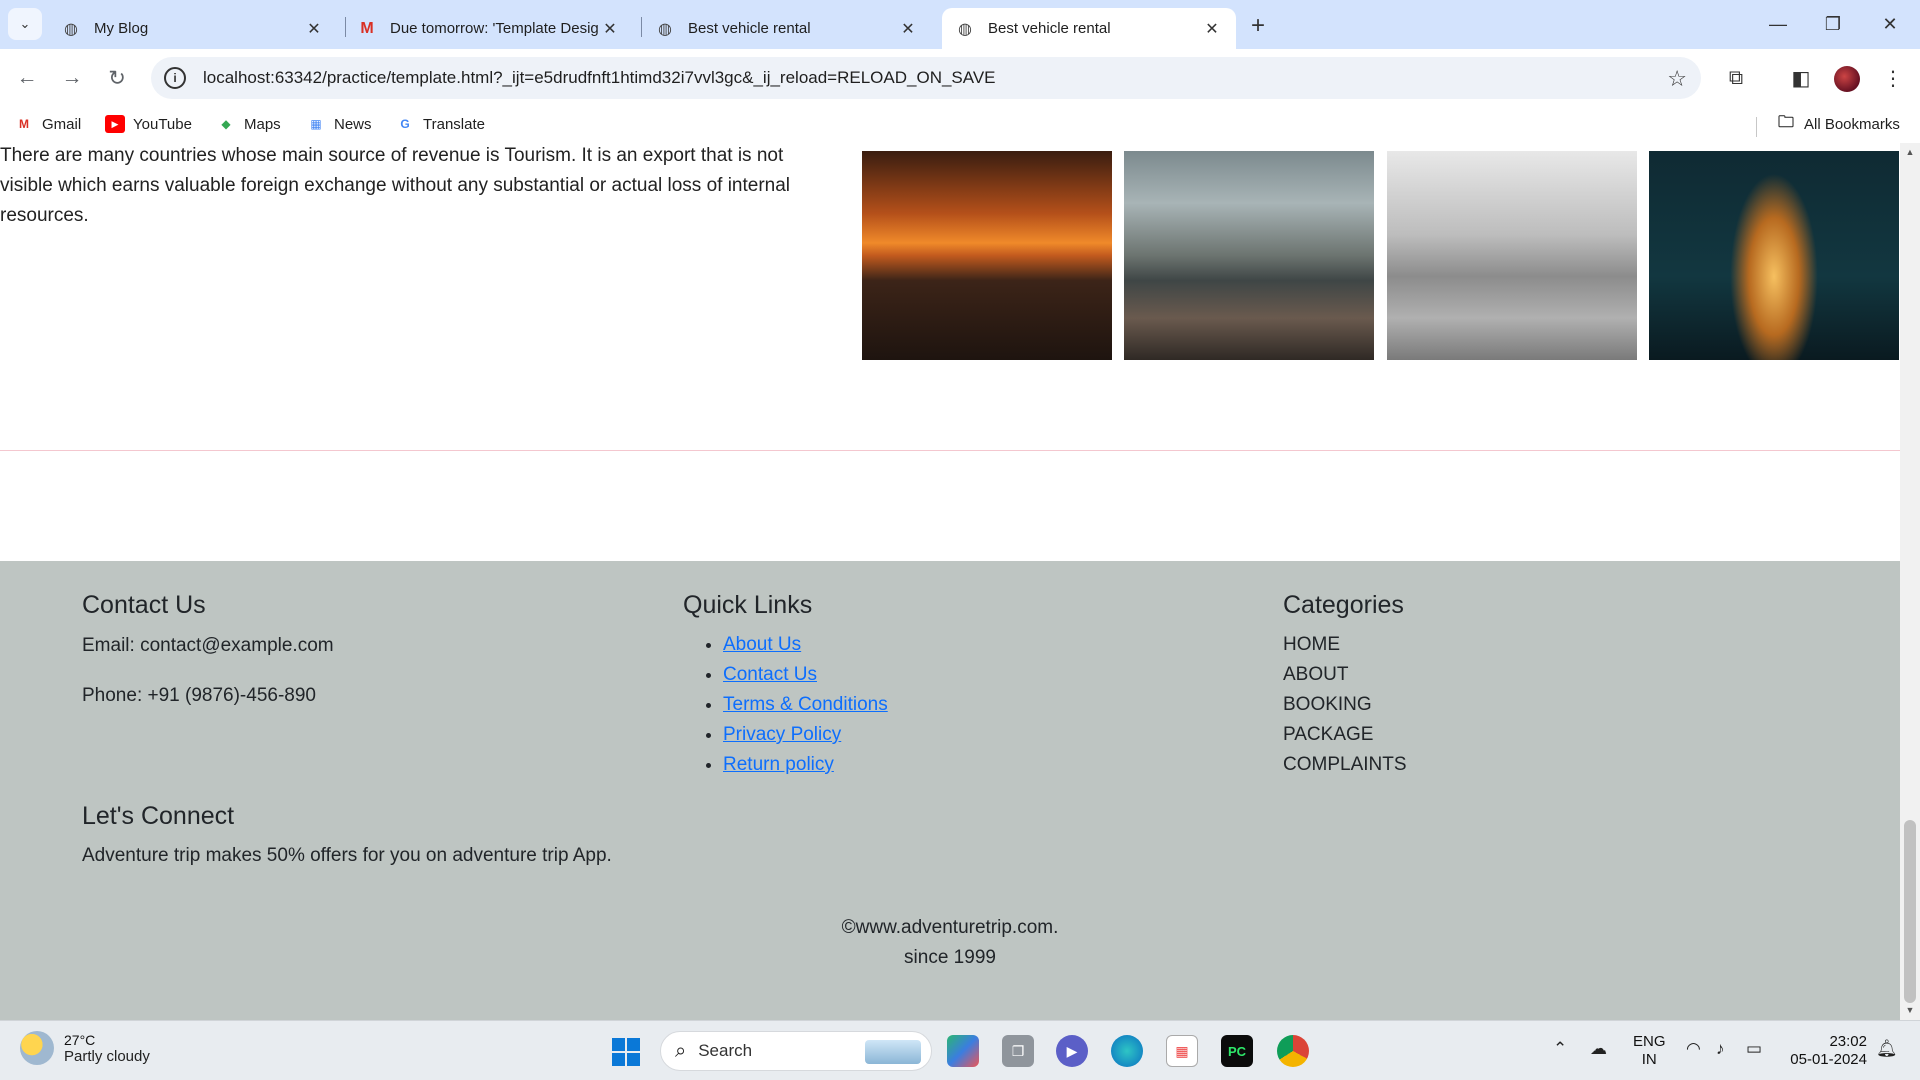 The height and width of the screenshot is (1080, 1920). What do you see at coordinates (1778, 24) in the screenshot?
I see `minimize-button: —` at bounding box center [1778, 24].